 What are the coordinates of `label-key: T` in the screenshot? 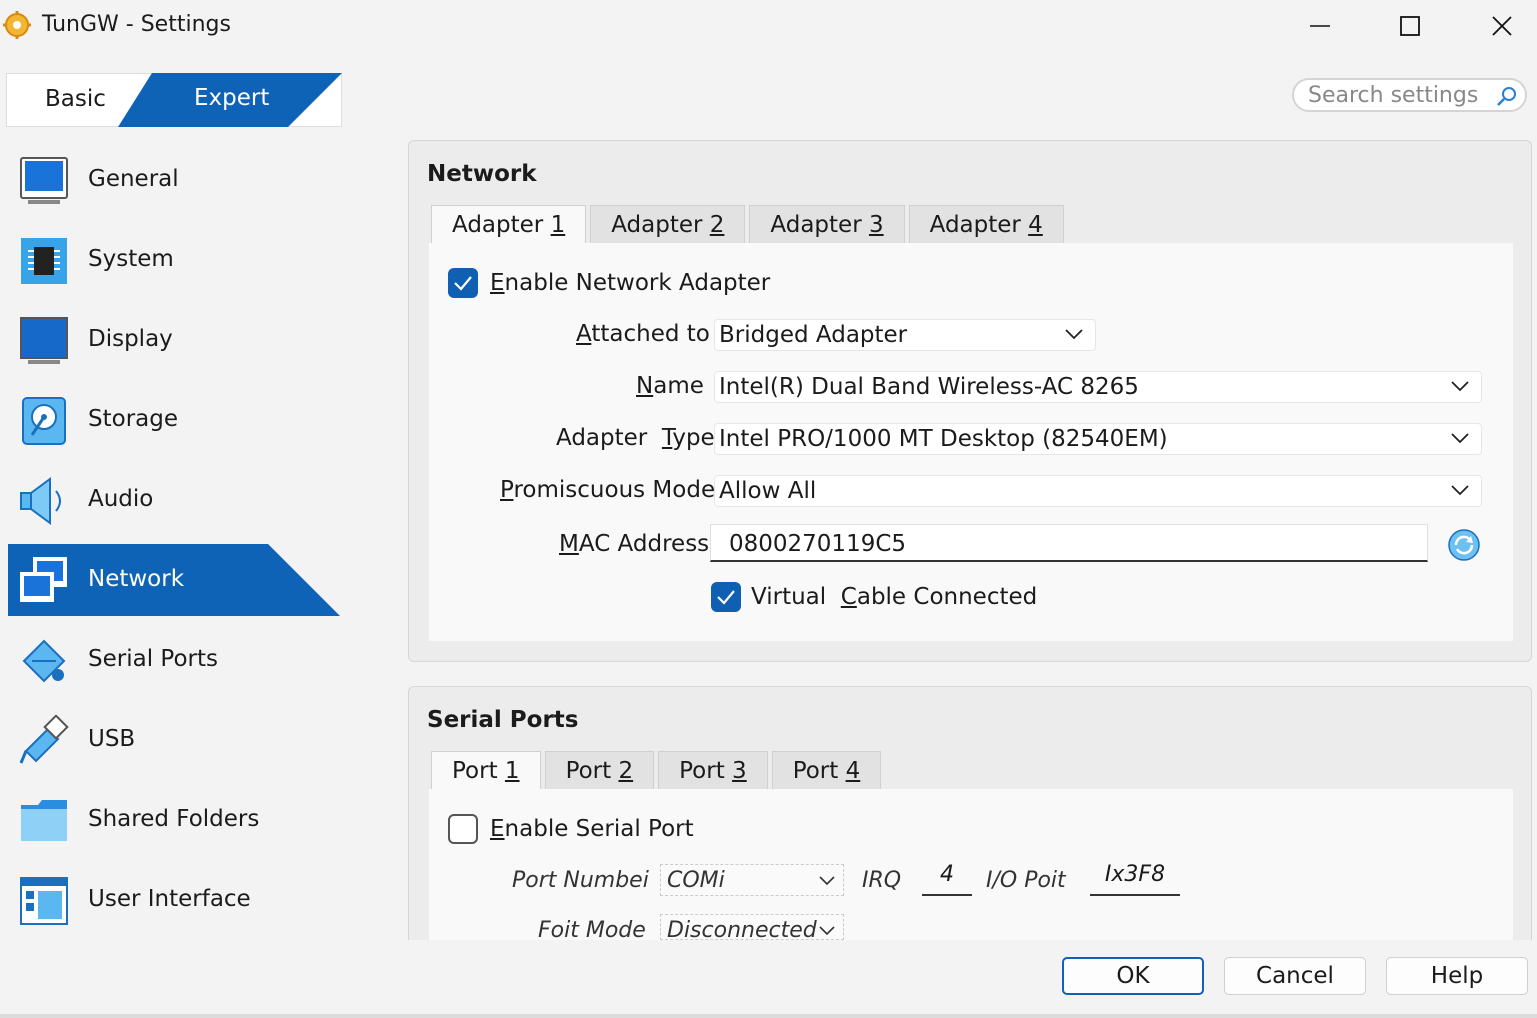 It's located at (667, 438).